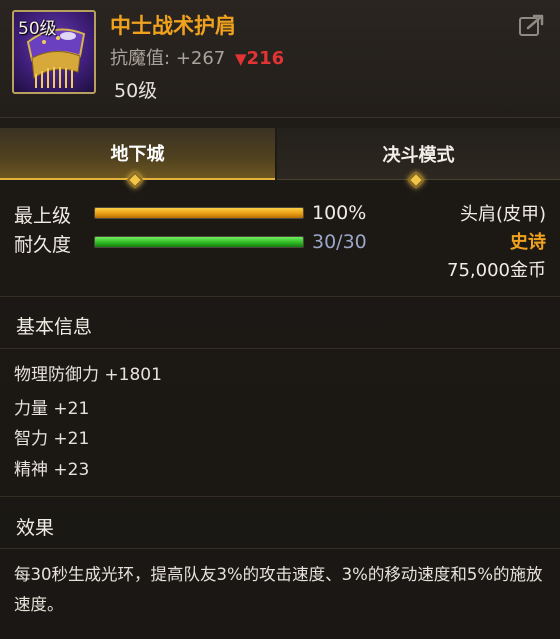 The height and width of the screenshot is (639, 560). Describe the element at coordinates (43, 216) in the screenshot. I see `max-level-label: 最上级` at that location.